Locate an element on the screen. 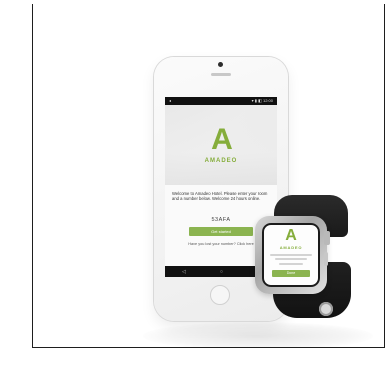 This screenshot has height=381, width=388. status-right: ▾ ▮ ◧ 12:00 is located at coordinates (262, 100).